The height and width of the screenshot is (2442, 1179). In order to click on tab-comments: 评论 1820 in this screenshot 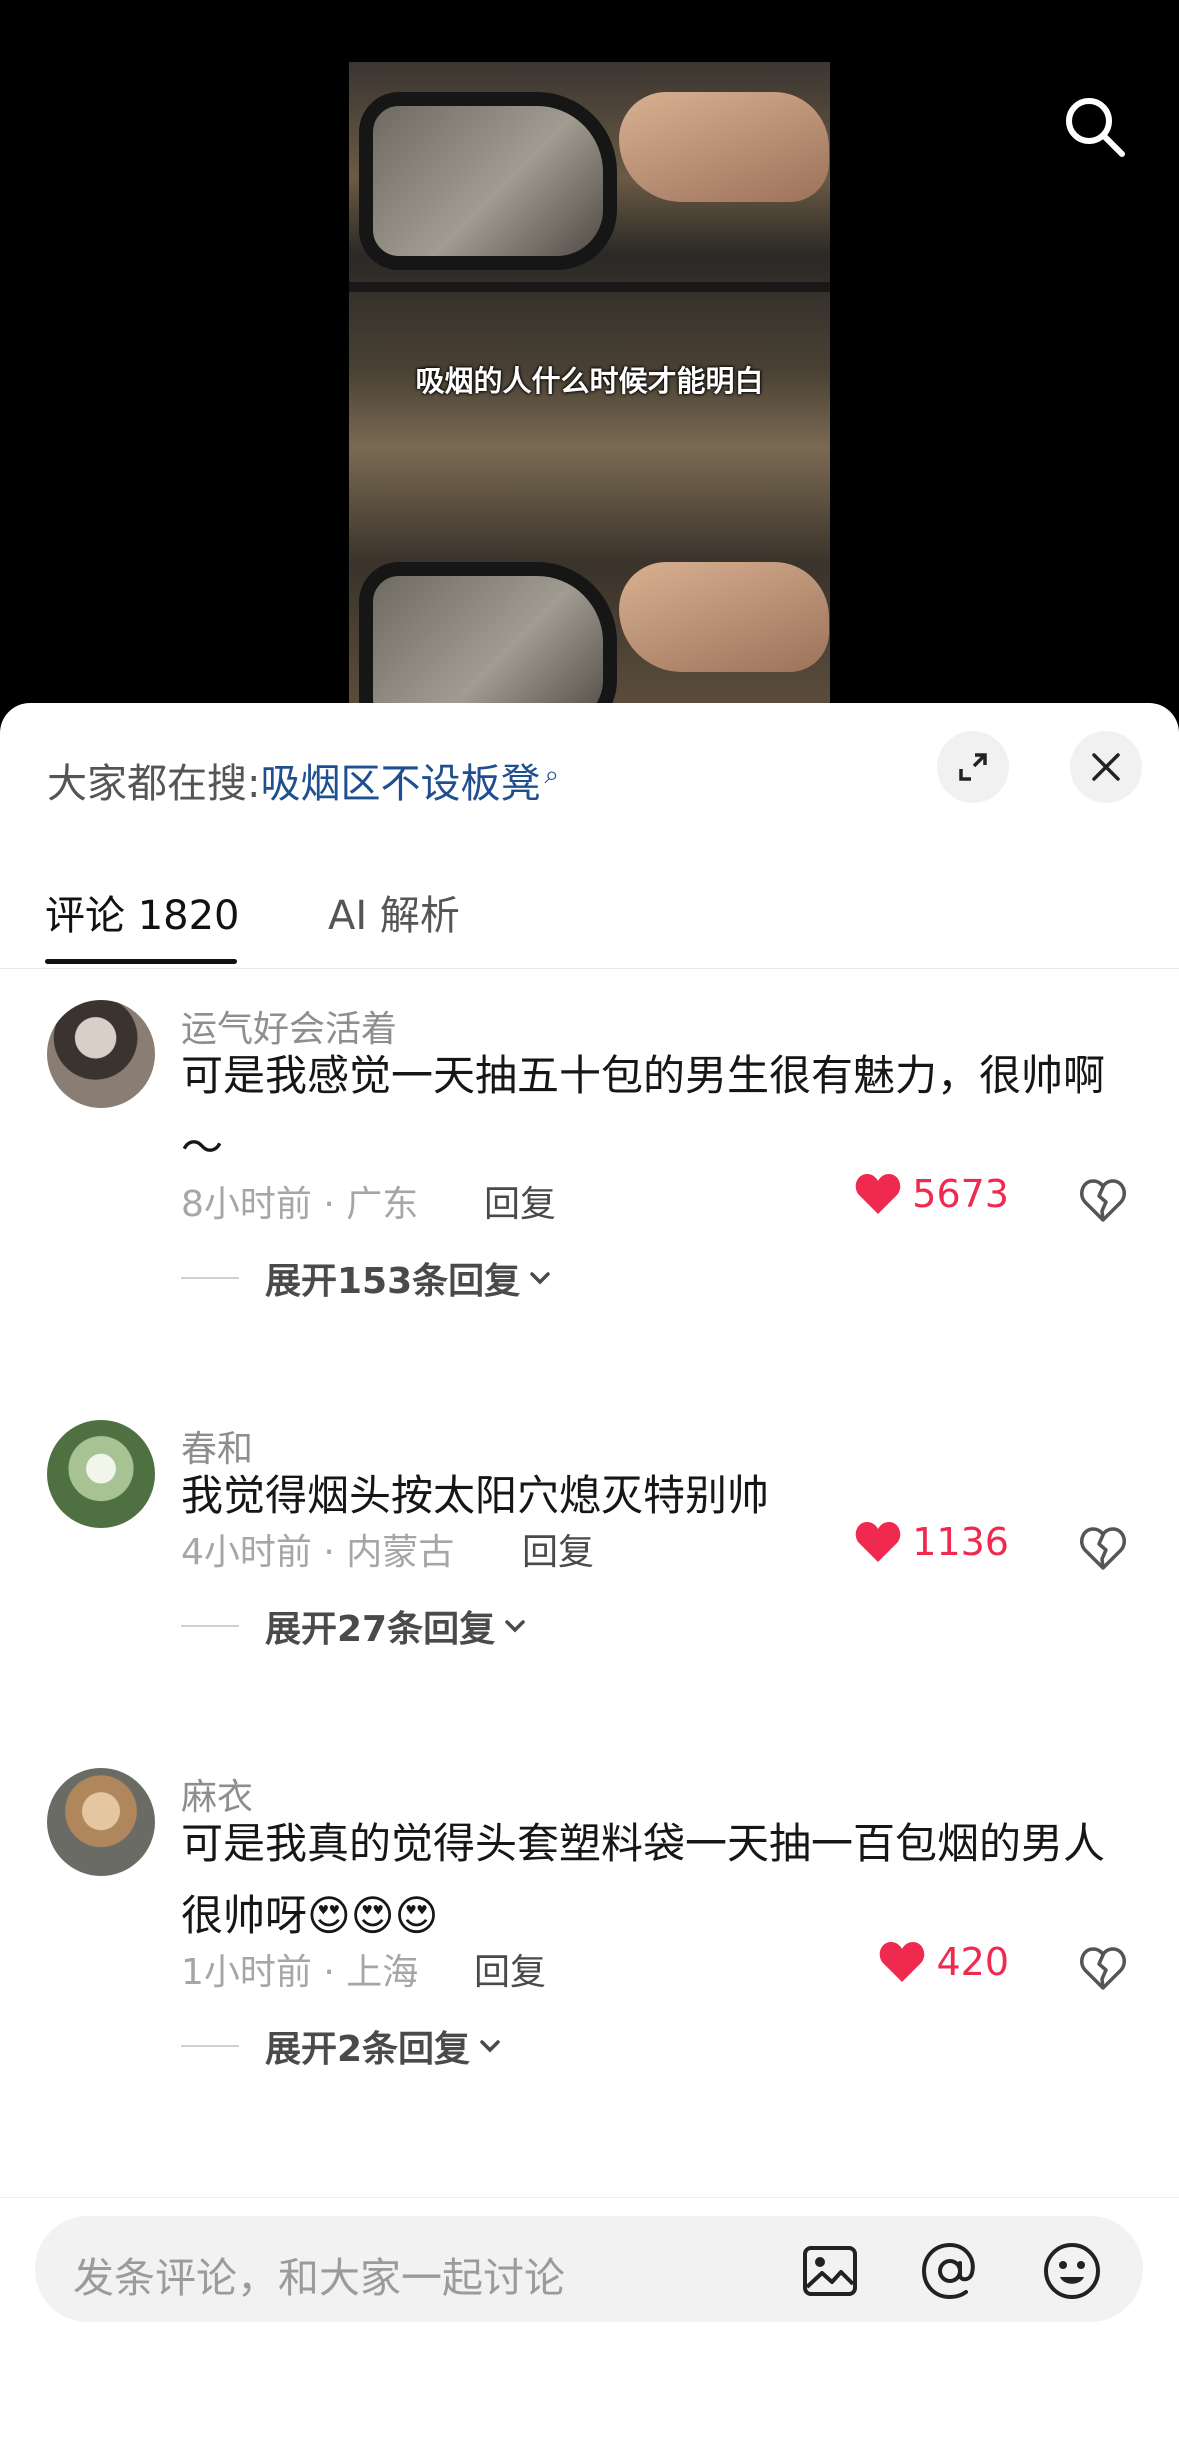, I will do `click(142, 912)`.